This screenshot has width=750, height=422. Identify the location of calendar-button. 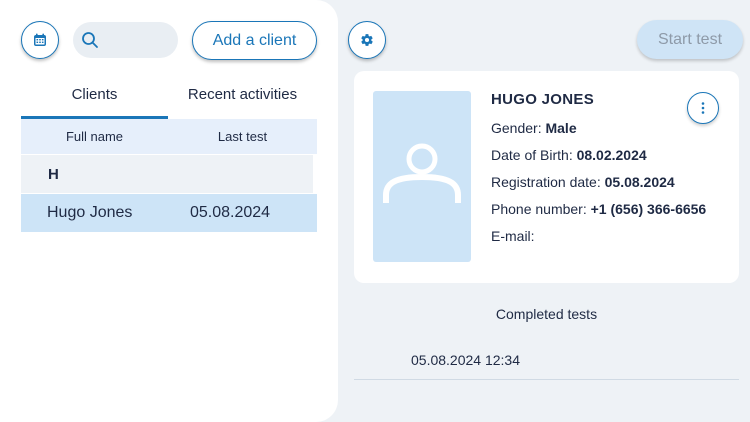
(40, 40).